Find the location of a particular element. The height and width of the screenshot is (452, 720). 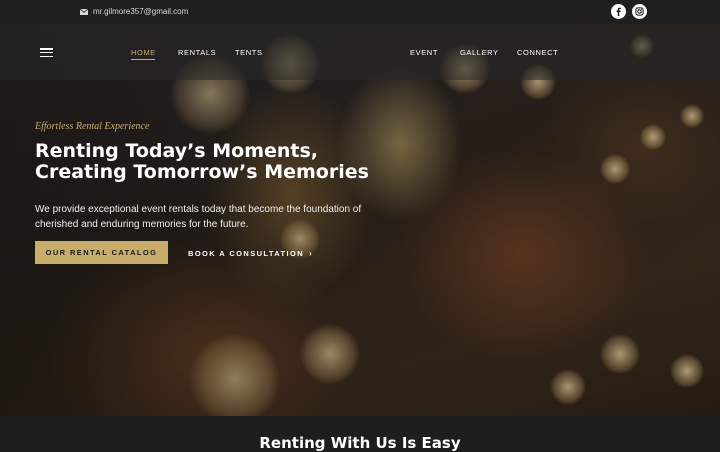

rental-catalog-button: OUR RENTAL CATALOG is located at coordinates (101, 252).